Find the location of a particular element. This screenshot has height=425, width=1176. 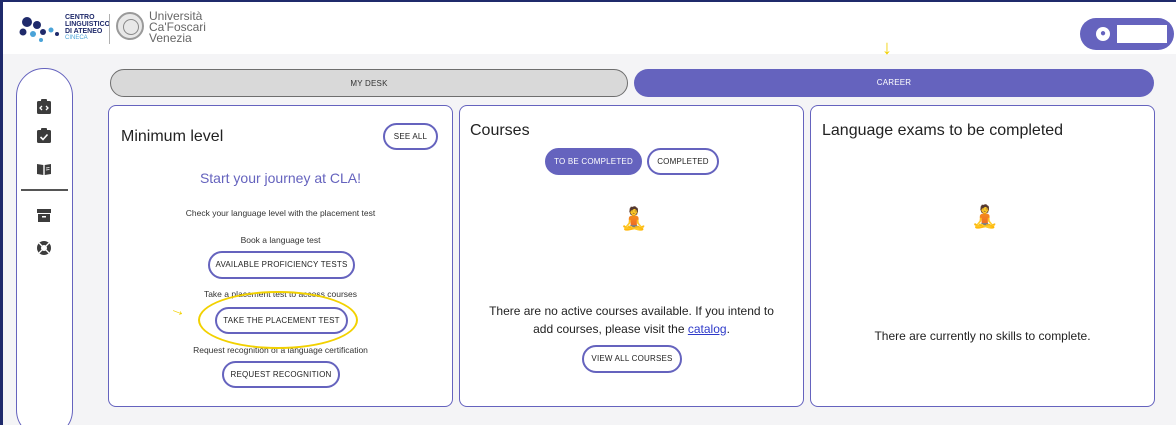

see-all-button: SEE ALL is located at coordinates (410, 136).